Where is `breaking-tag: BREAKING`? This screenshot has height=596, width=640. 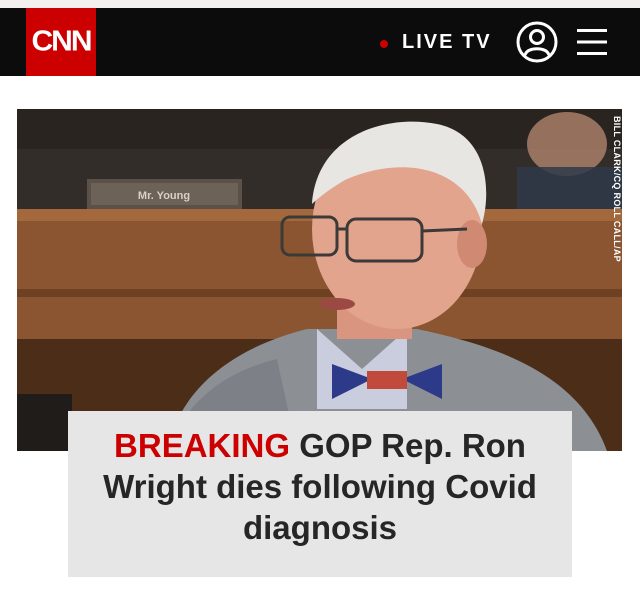 breaking-tag: BREAKING is located at coordinates (202, 445).